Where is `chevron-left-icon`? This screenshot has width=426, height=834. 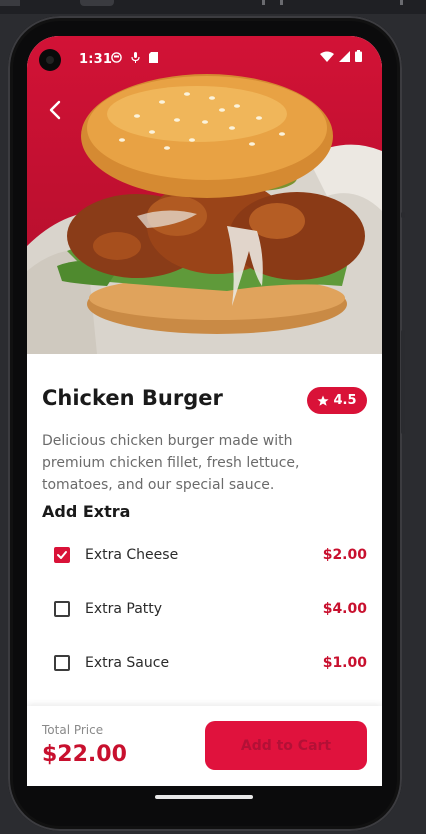
chevron-left-icon is located at coordinates (55, 110).